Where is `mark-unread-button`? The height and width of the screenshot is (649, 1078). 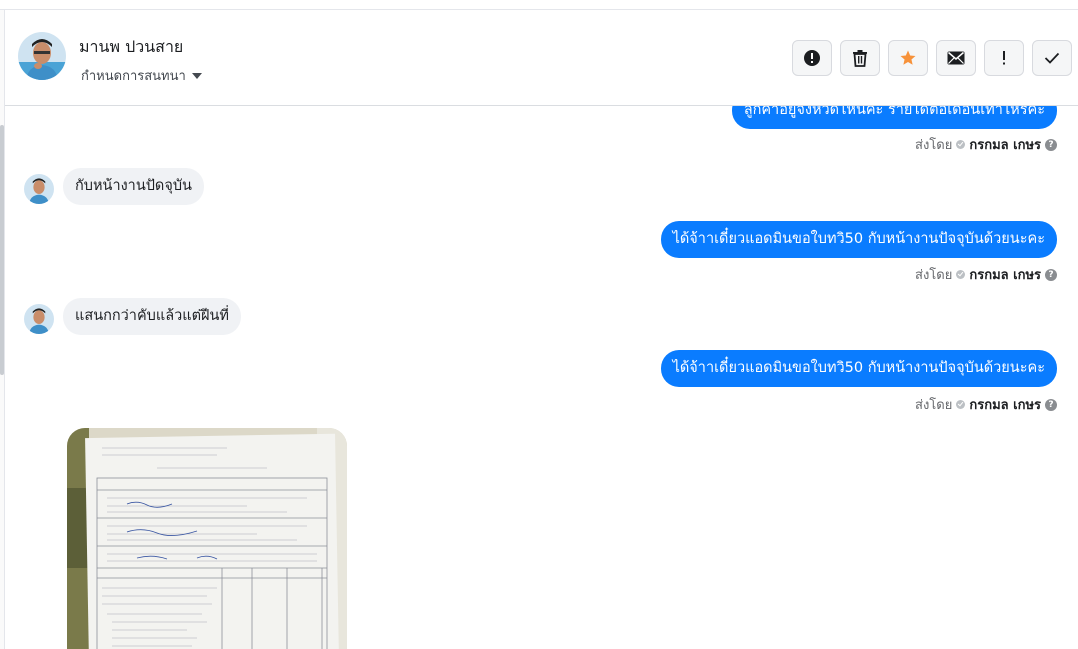 mark-unread-button is located at coordinates (956, 58).